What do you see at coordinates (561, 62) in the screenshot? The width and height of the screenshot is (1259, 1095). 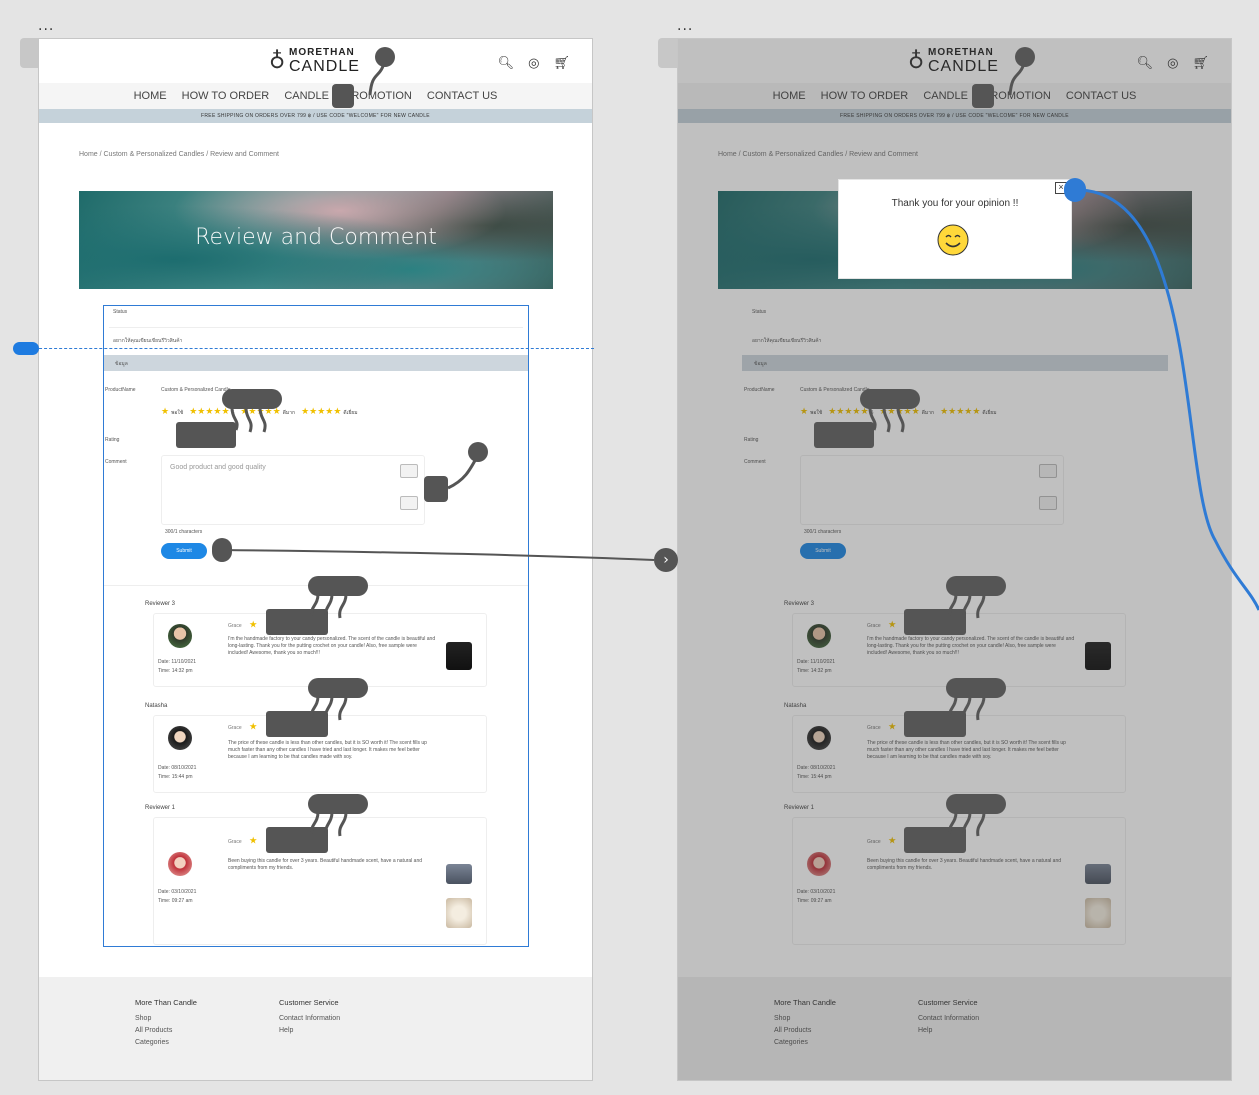 I see `cart-icon: 🛒︎` at bounding box center [561, 62].